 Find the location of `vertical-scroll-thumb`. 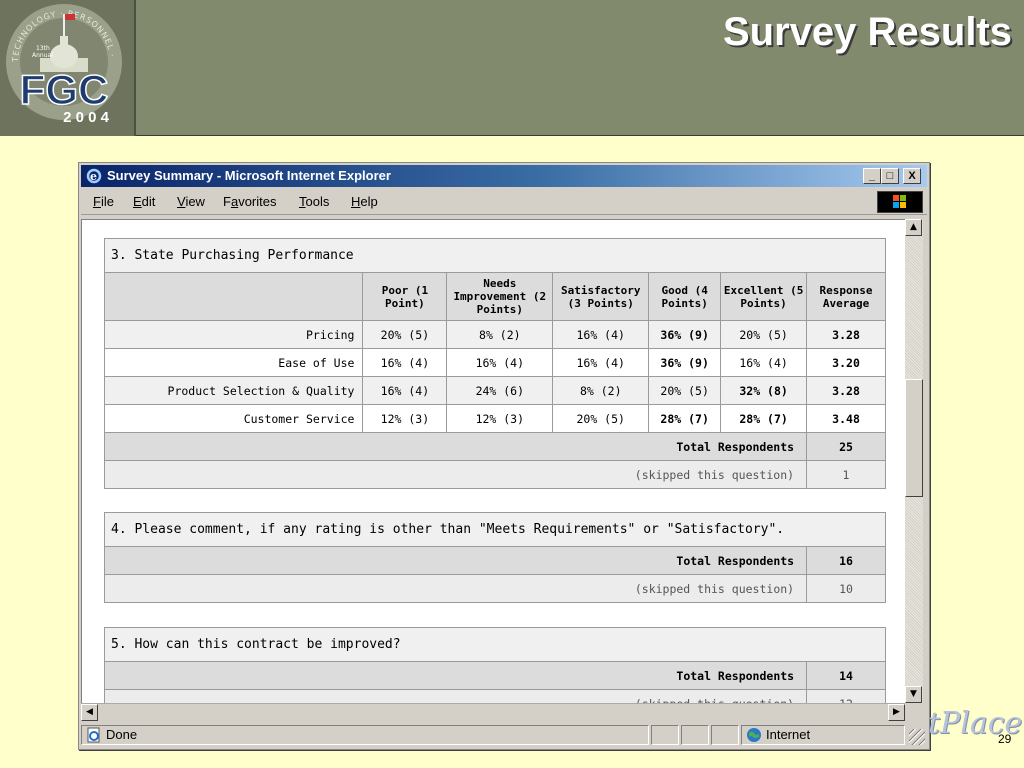

vertical-scroll-thumb is located at coordinates (914, 438).